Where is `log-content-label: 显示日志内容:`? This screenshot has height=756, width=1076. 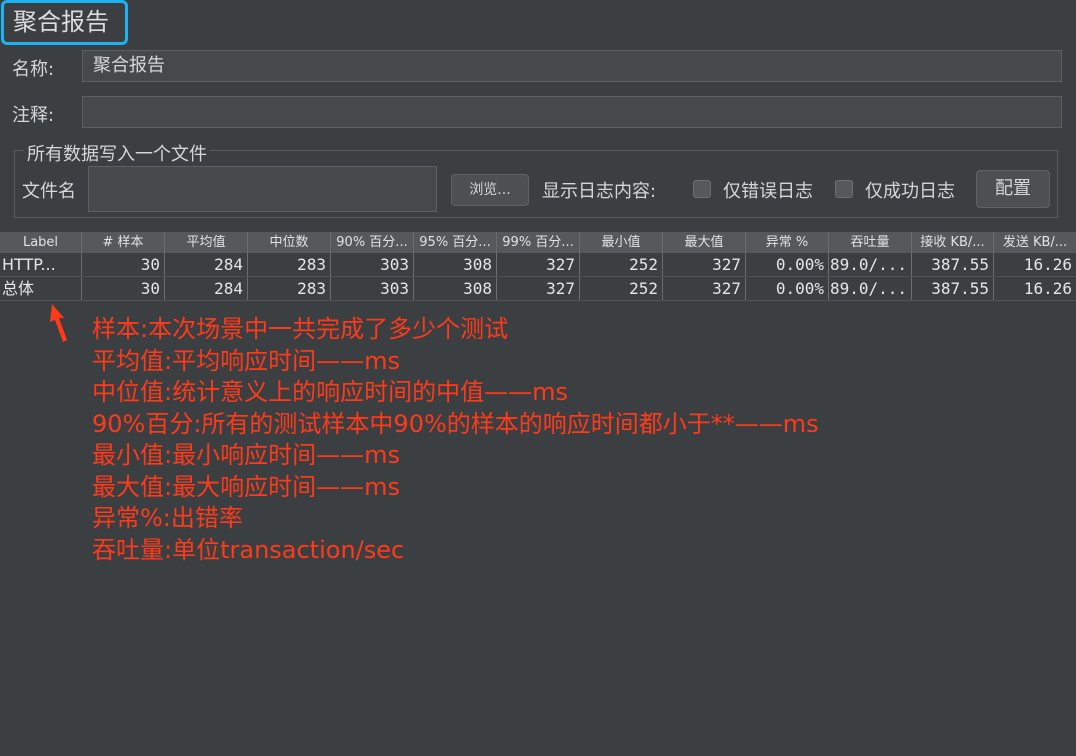
log-content-label: 显示日志内容: is located at coordinates (599, 191).